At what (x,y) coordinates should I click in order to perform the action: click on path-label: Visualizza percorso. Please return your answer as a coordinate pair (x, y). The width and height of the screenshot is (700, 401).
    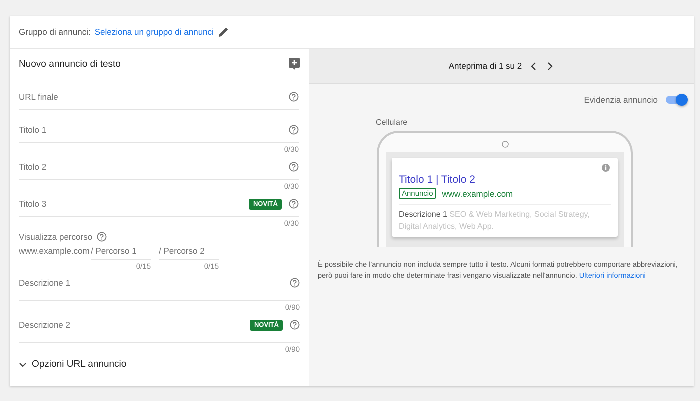
    Looking at the image, I should click on (56, 237).